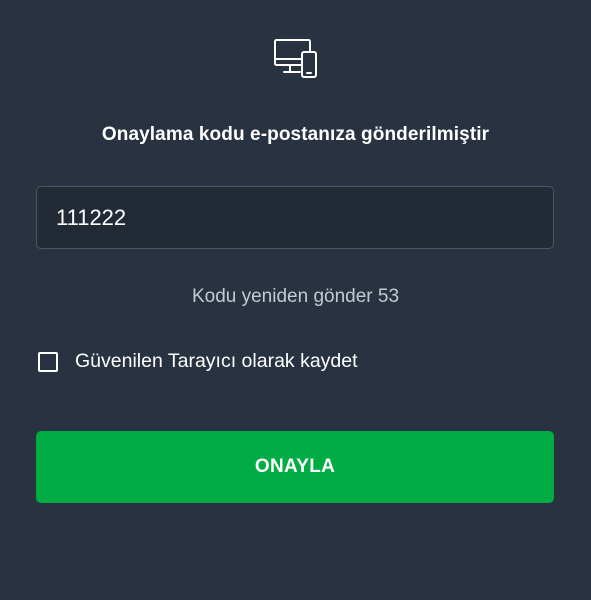  Describe the element at coordinates (48, 361) in the screenshot. I see `trusted-browser-checkbox` at that location.